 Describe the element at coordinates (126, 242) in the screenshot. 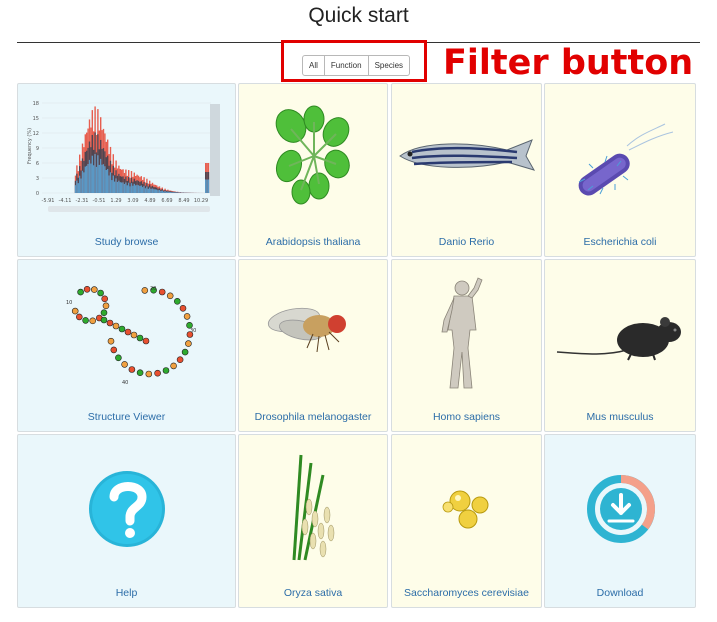

I see `tile-label: Study browse` at that location.